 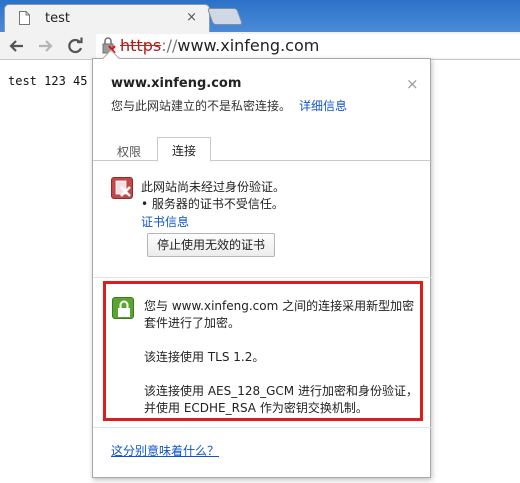 I want to click on certificate-error-icon, so click(x=122, y=188).